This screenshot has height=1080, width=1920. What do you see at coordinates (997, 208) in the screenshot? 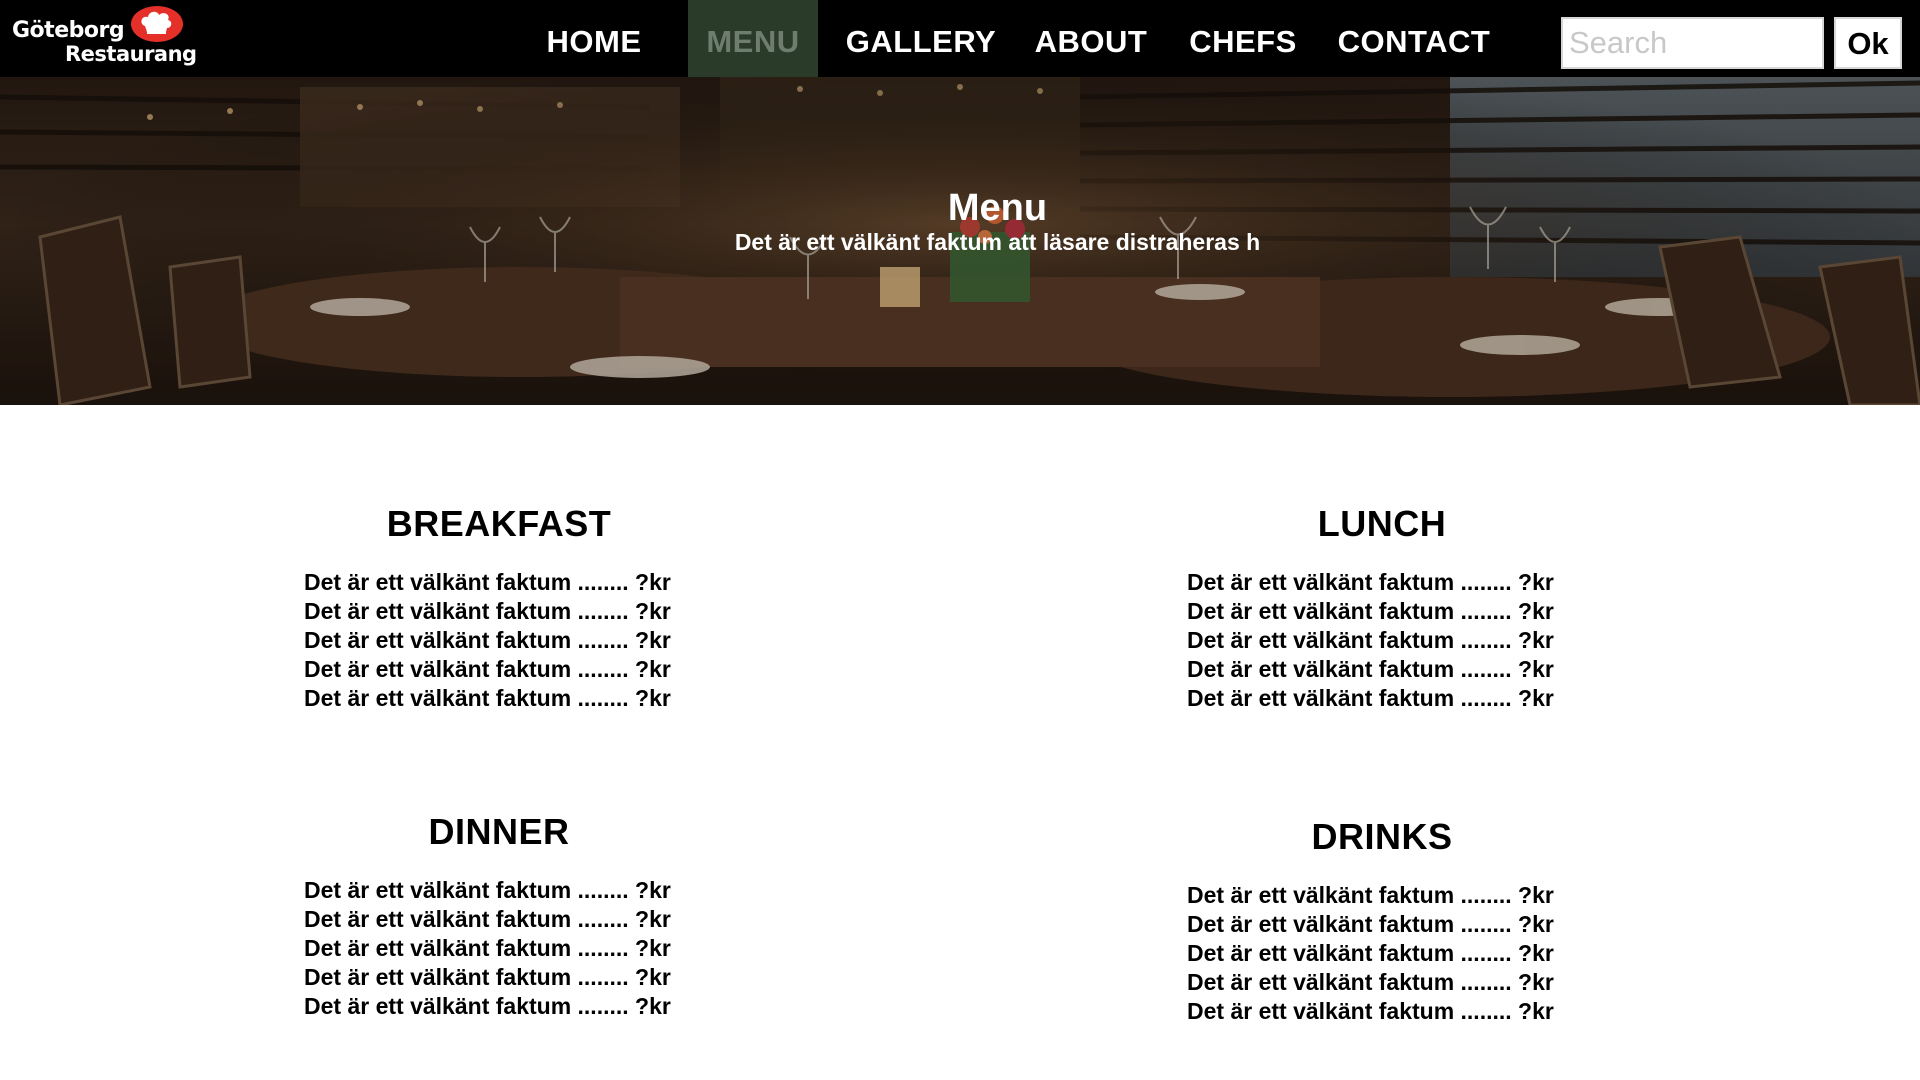
I see `hero-title: Menu` at bounding box center [997, 208].